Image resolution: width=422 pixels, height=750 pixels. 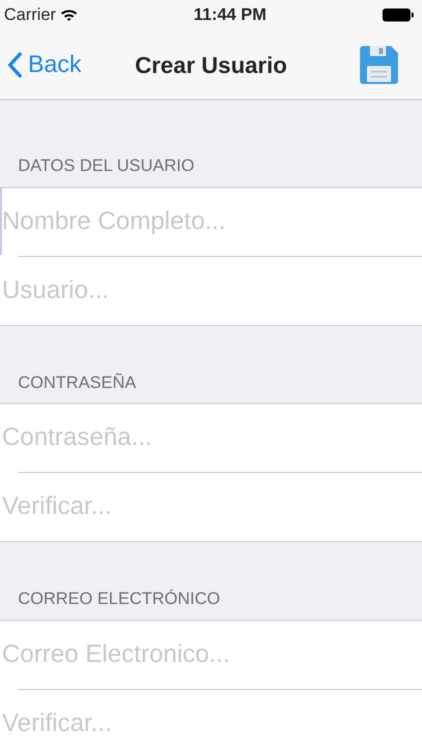 What do you see at coordinates (211, 64) in the screenshot?
I see `page-title: Crear Usuario` at bounding box center [211, 64].